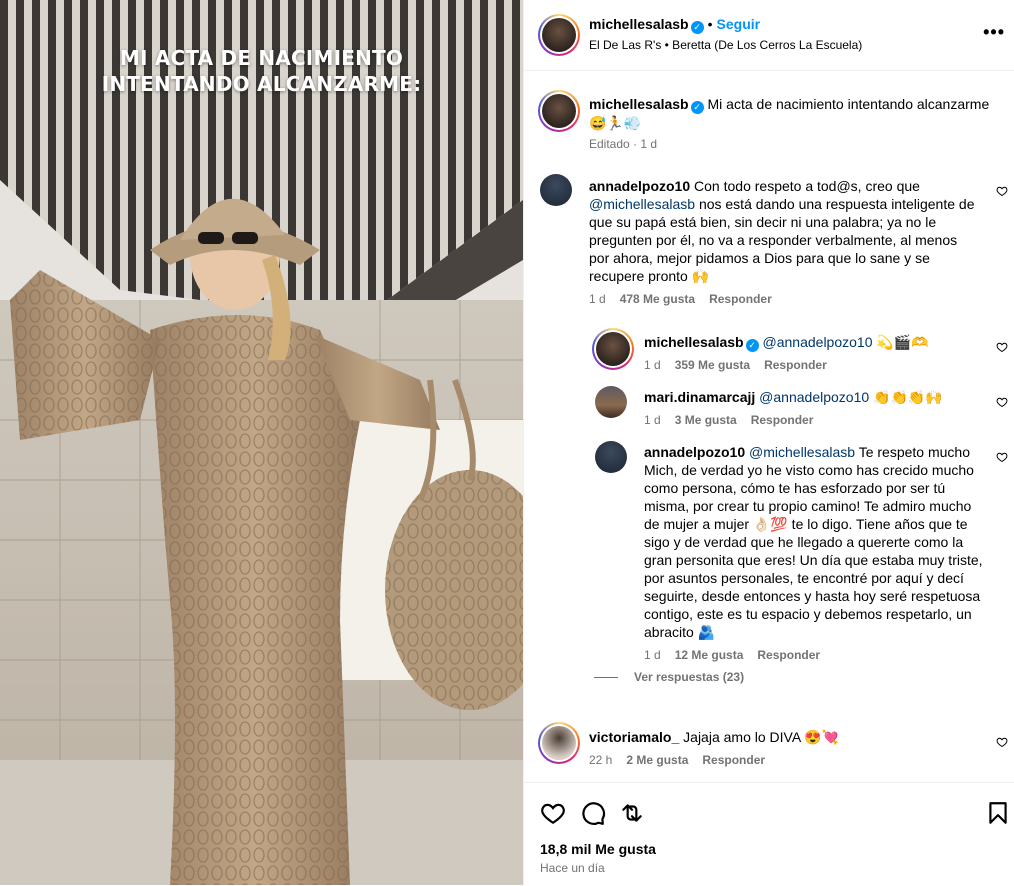  I want to click on comment-like-count: 478 Me gusta, so click(657, 299).